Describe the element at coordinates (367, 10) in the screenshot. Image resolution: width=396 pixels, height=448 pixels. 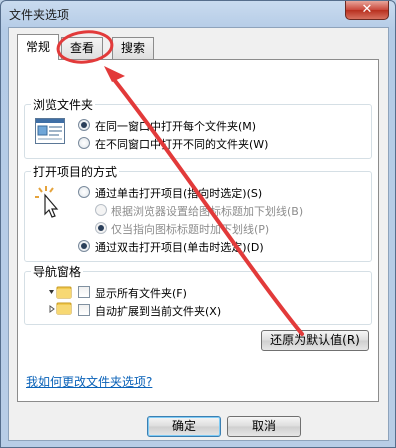
I see `close-button: ✕` at that location.